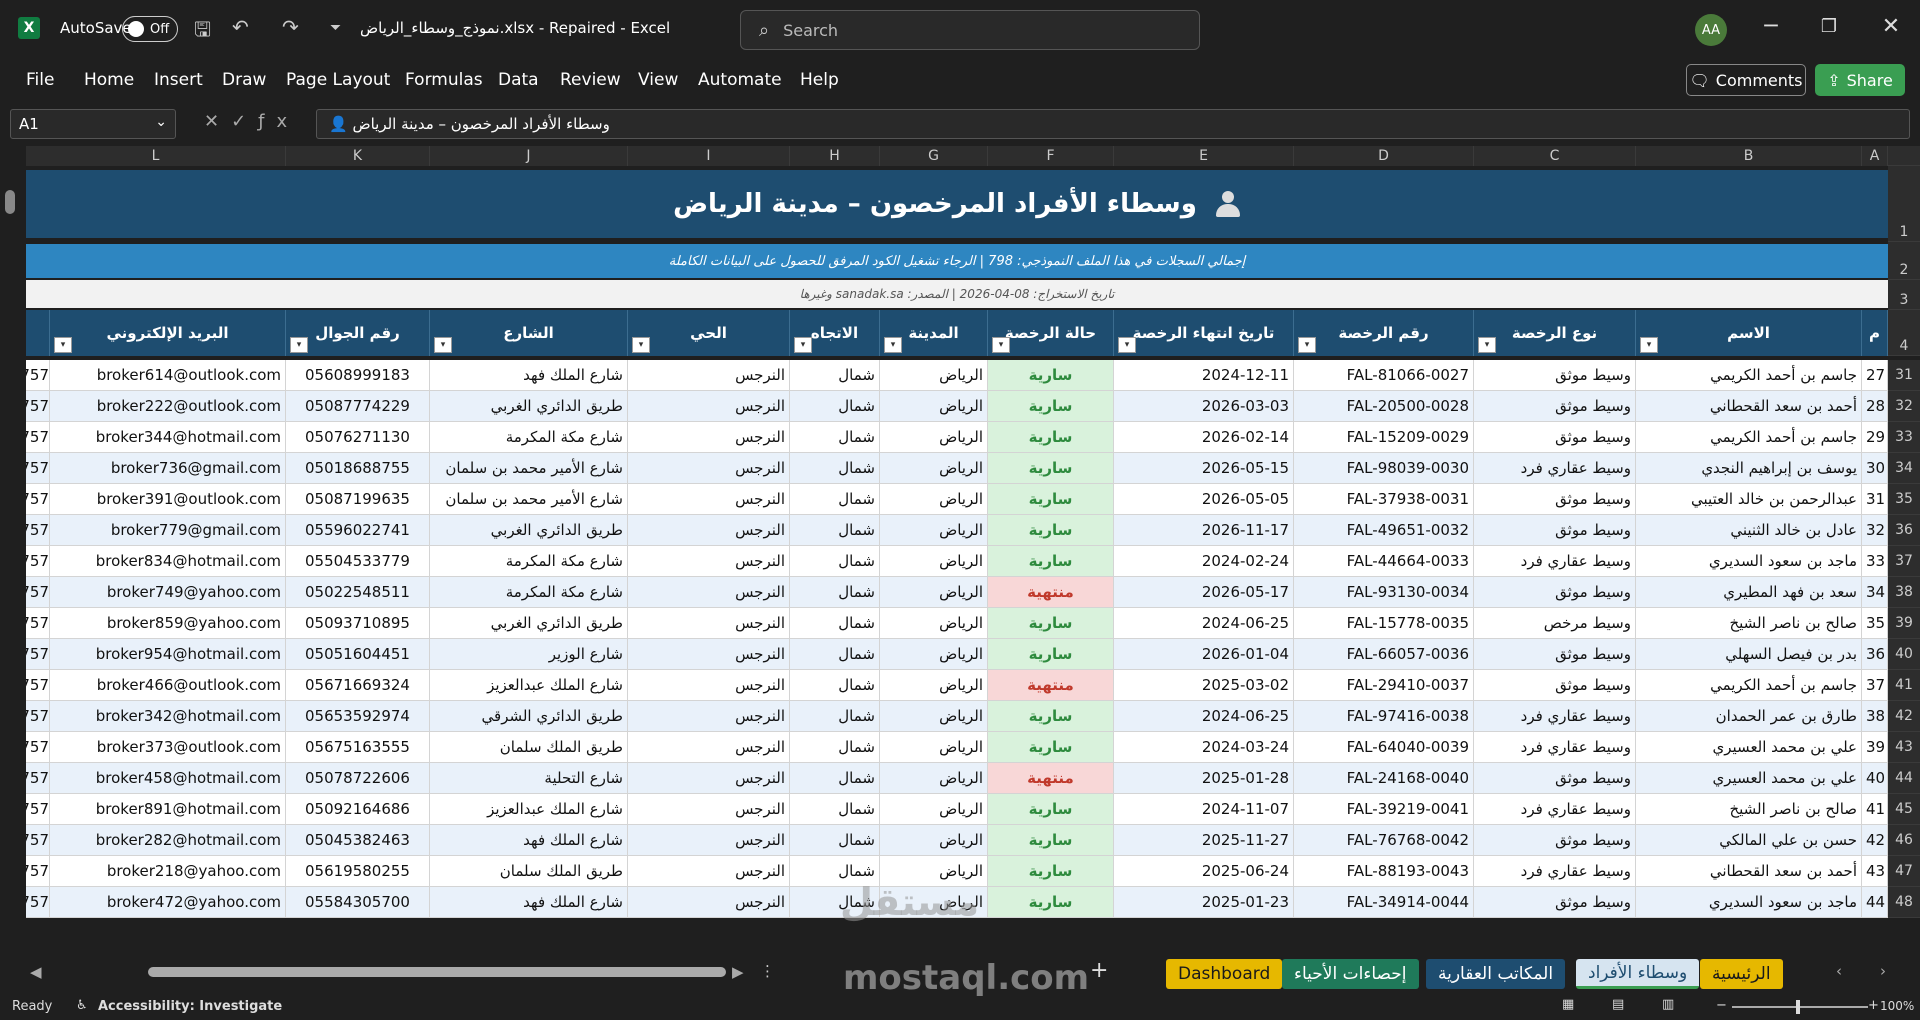  What do you see at coordinates (1555, 871) in the screenshot?
I see `table-cell-type: وسيط عقاري فرد` at bounding box center [1555, 871].